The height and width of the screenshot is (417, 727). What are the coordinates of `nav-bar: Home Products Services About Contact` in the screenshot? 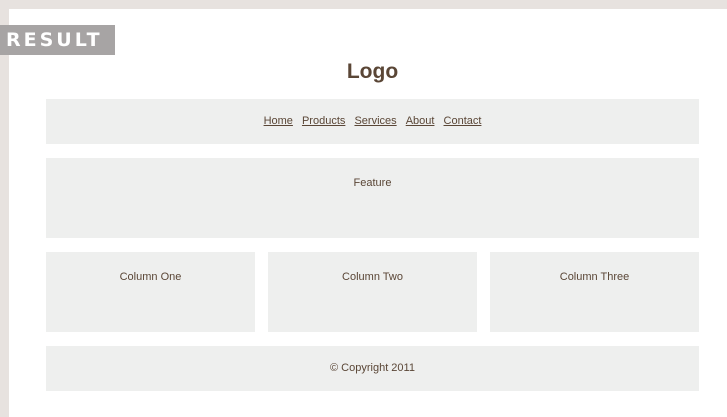 It's located at (372, 121).